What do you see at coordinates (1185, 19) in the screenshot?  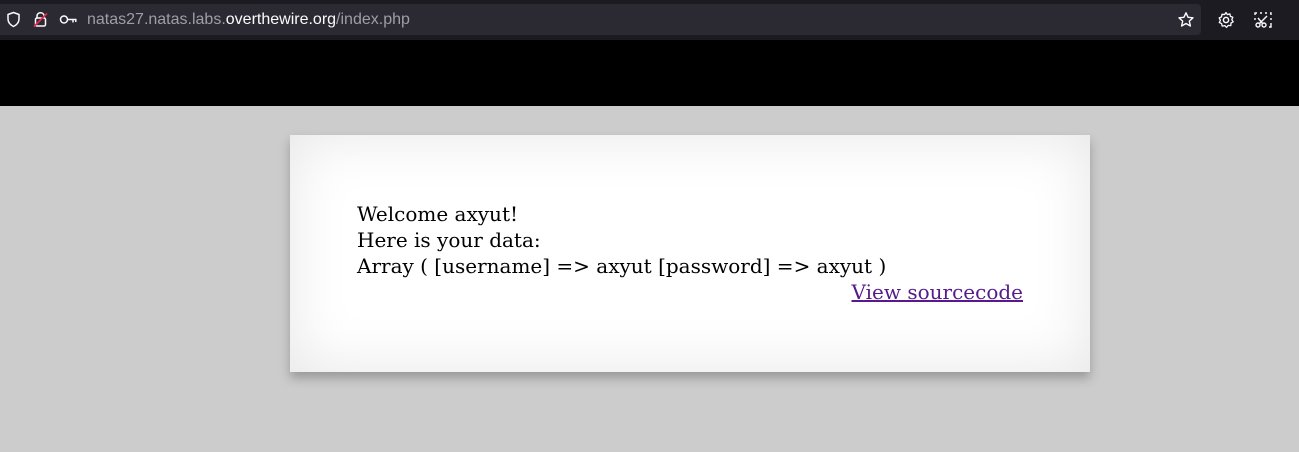 I see `star-icon` at bounding box center [1185, 19].